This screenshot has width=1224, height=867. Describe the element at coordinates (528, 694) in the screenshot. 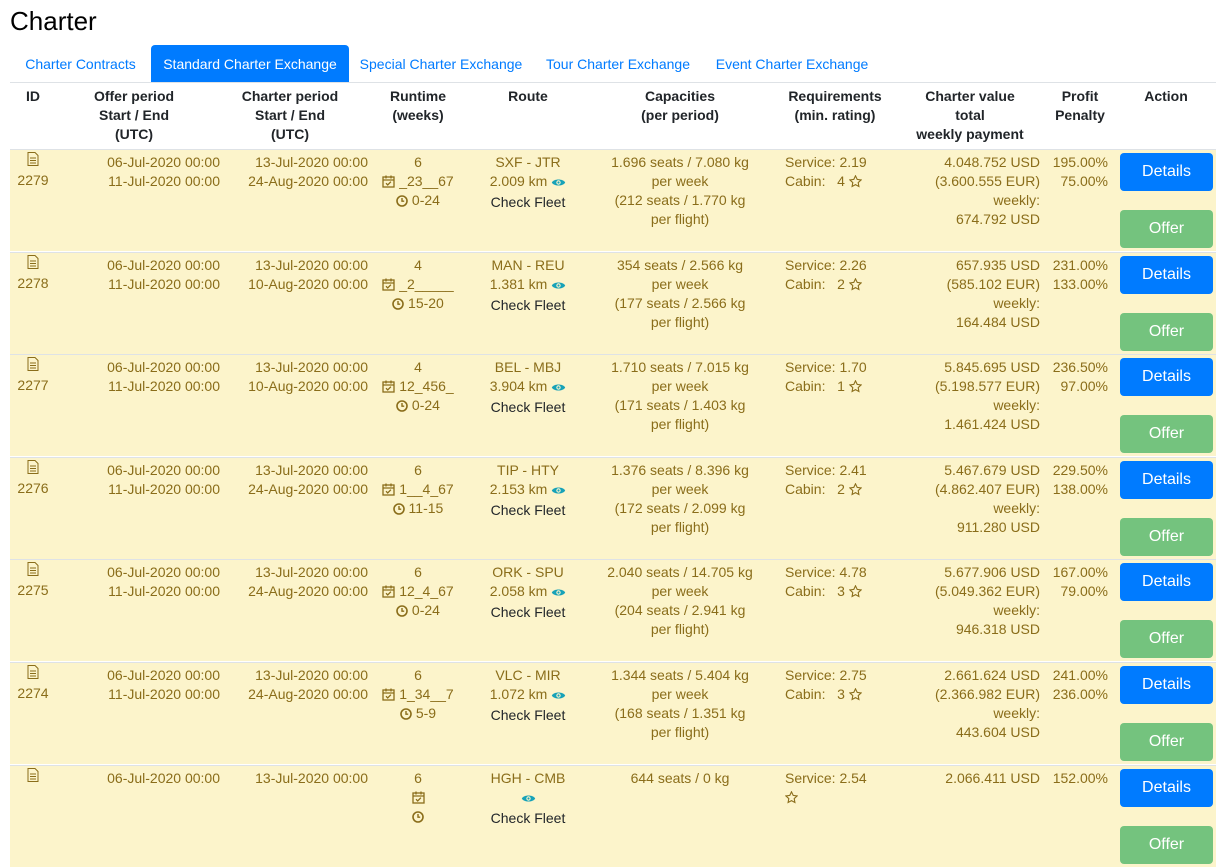

I see `route-distance: 1.072 km` at that location.